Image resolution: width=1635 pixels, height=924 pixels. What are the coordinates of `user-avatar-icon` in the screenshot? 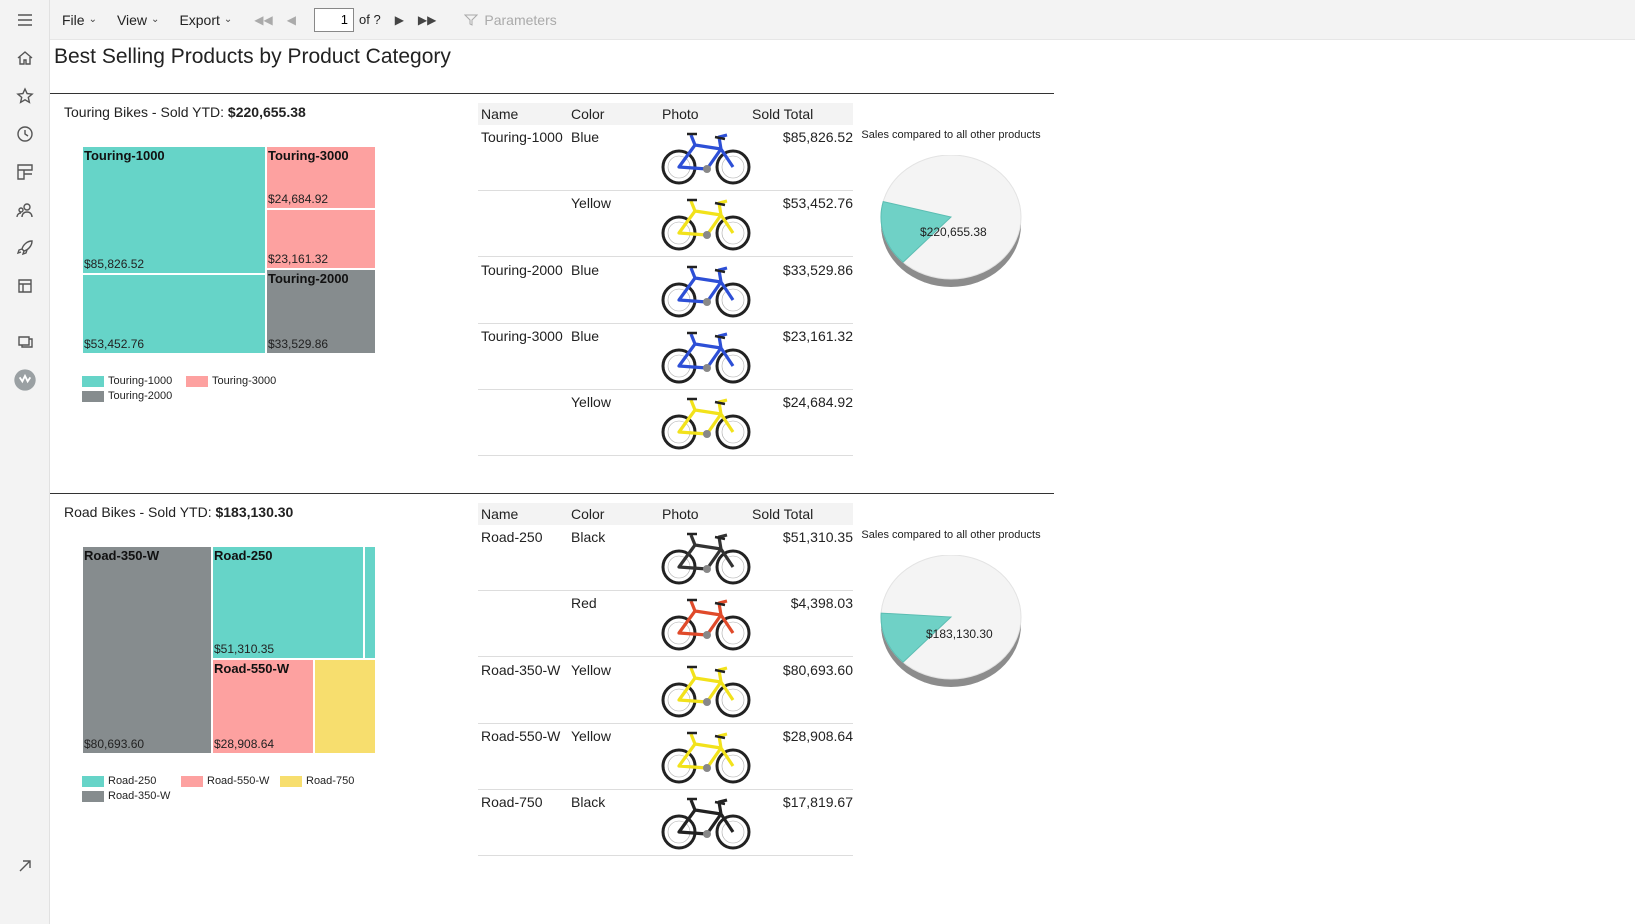 It's located at (25, 380).